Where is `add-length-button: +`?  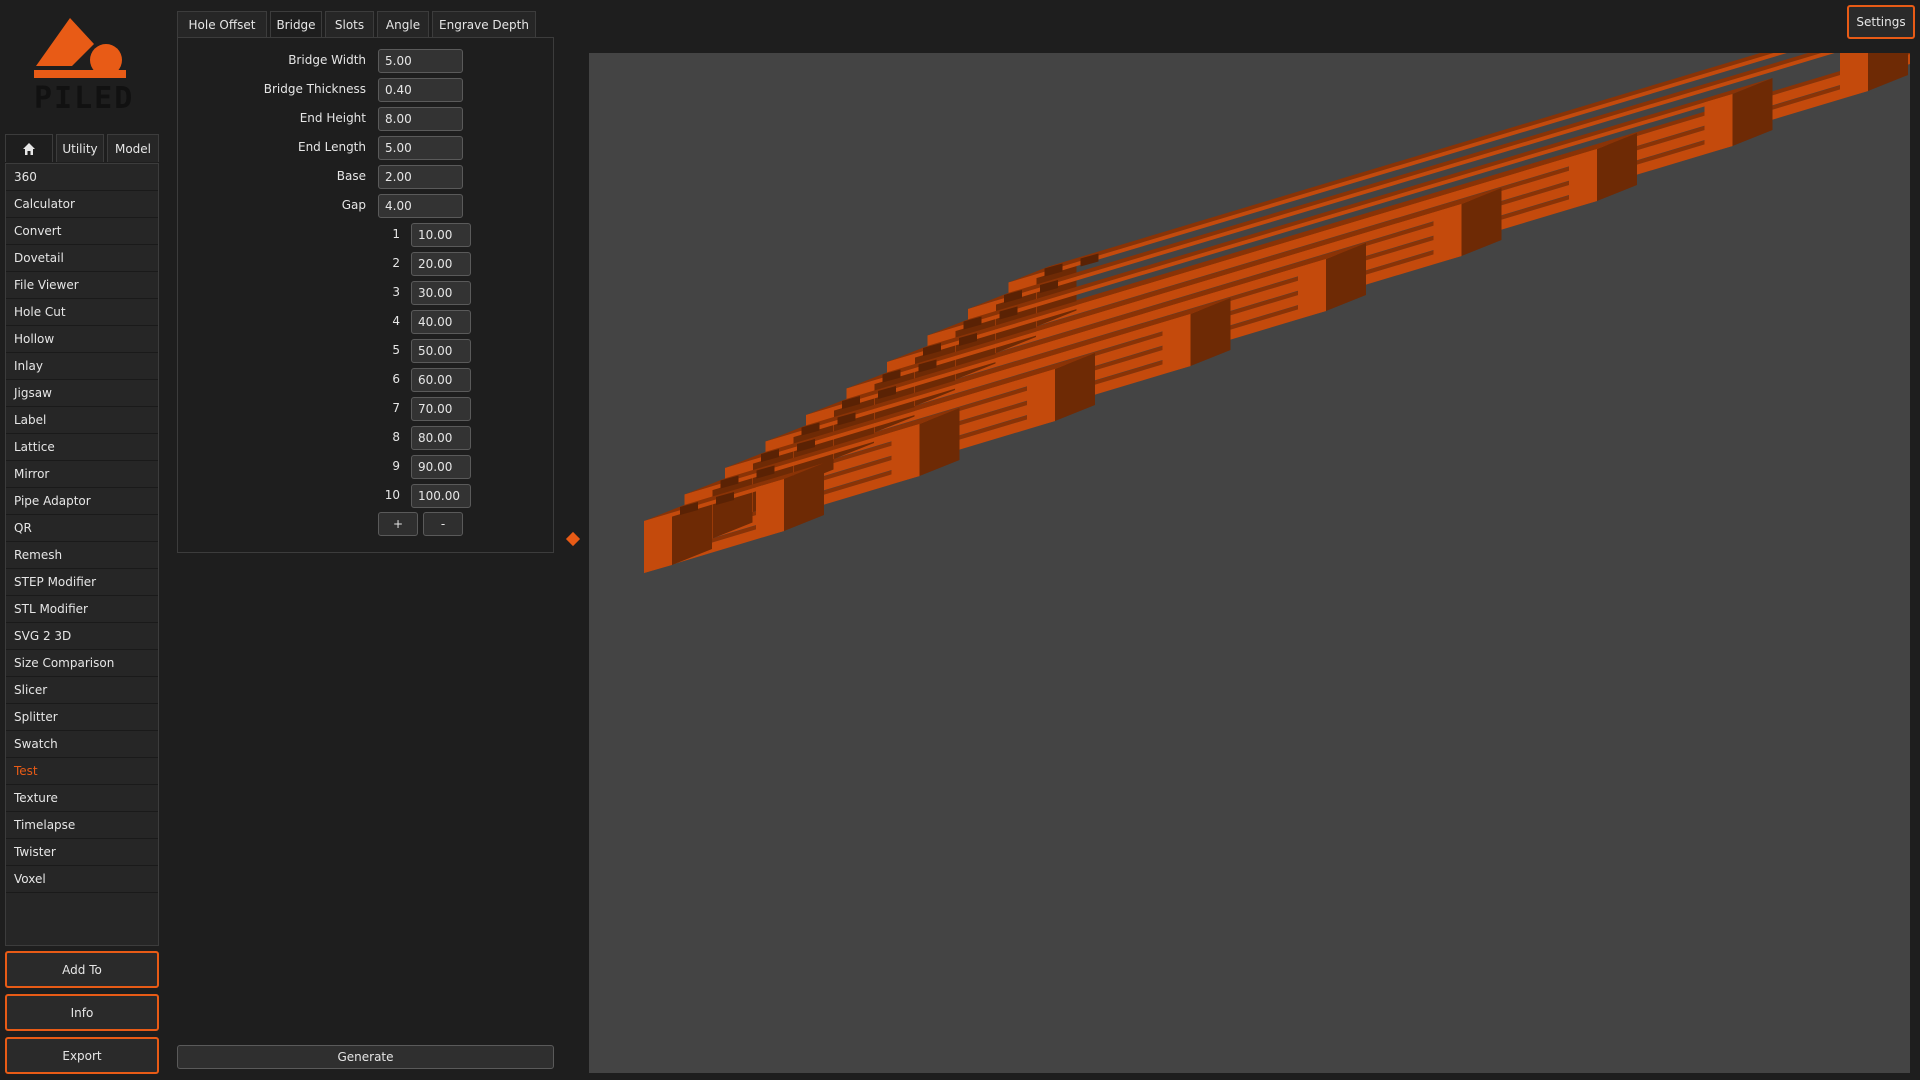
add-length-button: + is located at coordinates (398, 524).